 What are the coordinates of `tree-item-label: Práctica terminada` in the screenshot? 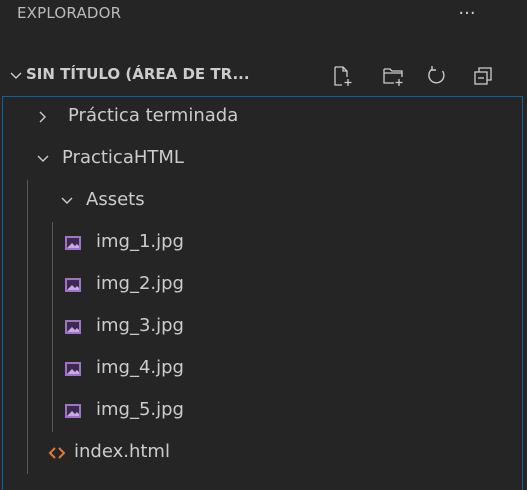 It's located at (153, 115).